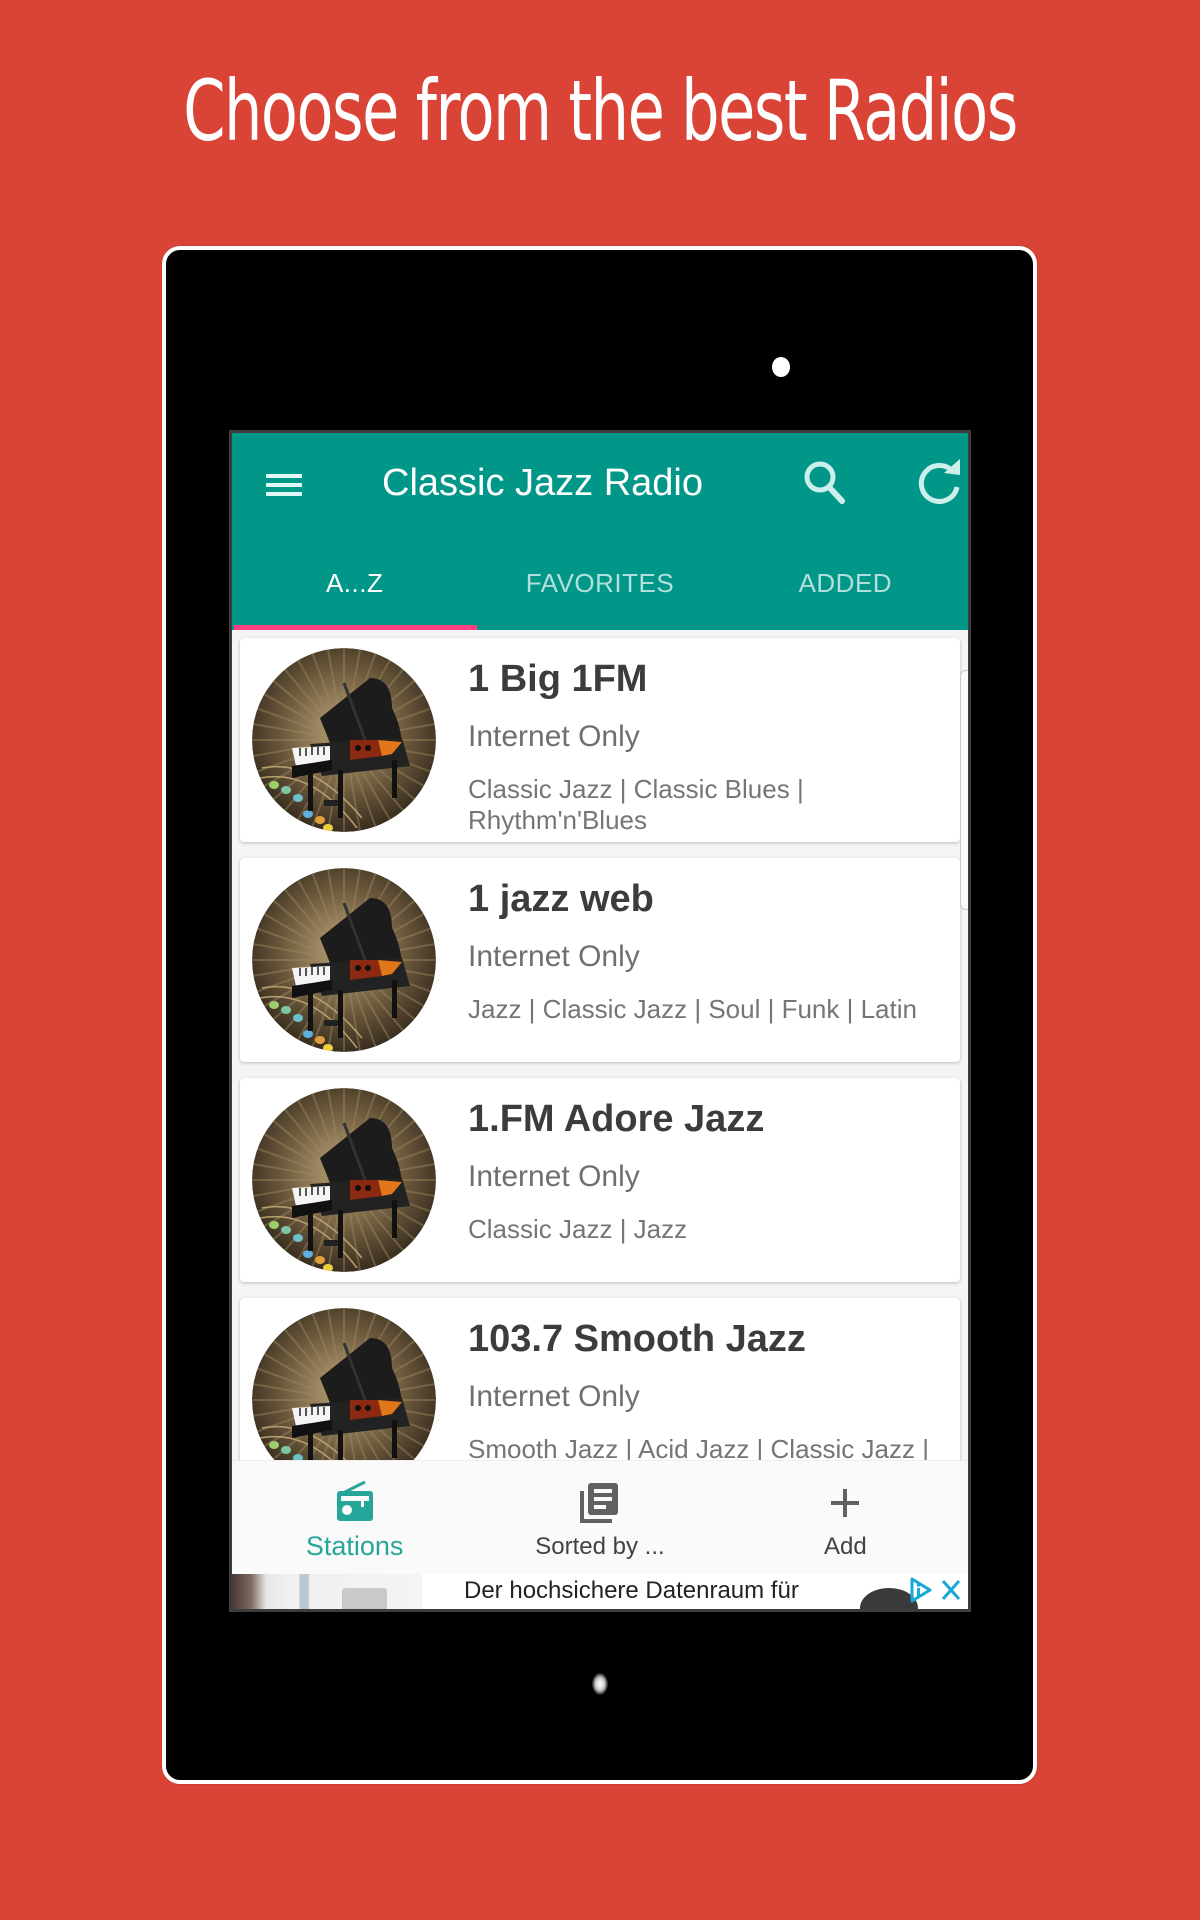  What do you see at coordinates (637, 1339) in the screenshot?
I see `station-name: 103.7 Smooth Jazz` at bounding box center [637, 1339].